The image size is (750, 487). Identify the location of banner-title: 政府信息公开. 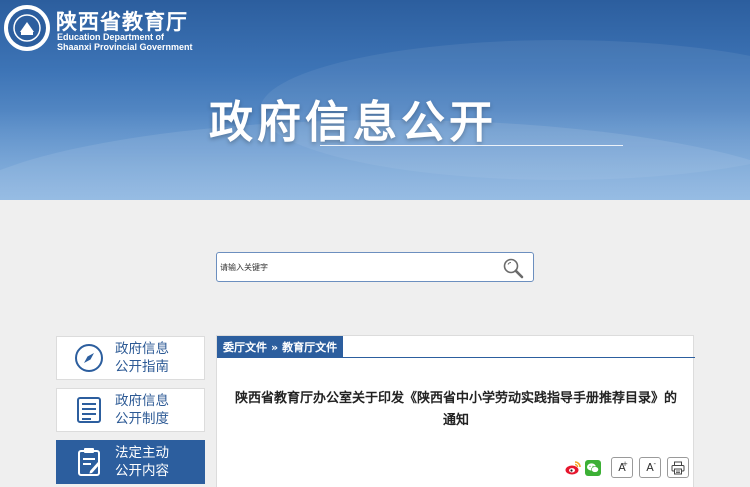
(353, 122).